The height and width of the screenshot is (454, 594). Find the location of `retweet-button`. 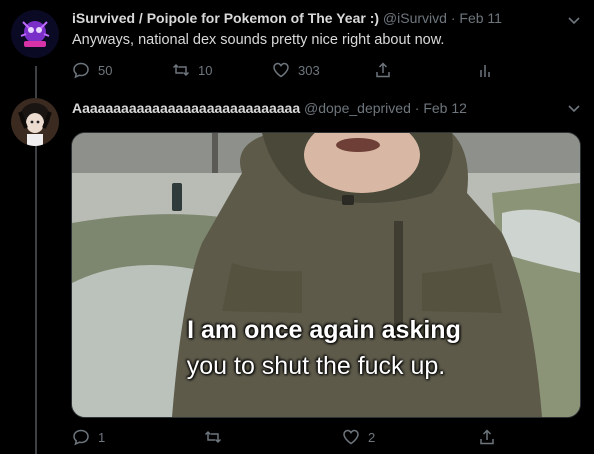

retweet-button is located at coordinates (217, 437).